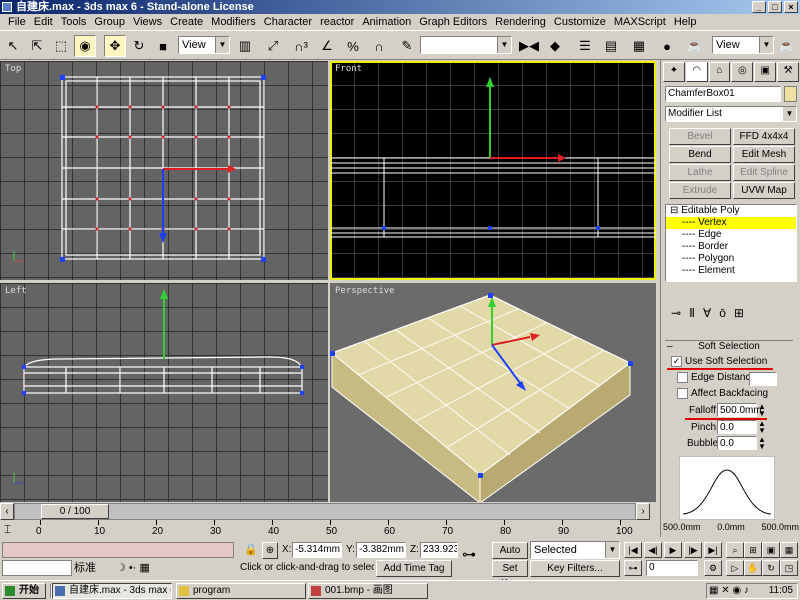 This screenshot has height=600, width=800. What do you see at coordinates (74, 22) in the screenshot?
I see `menu-item-tools: Tools` at bounding box center [74, 22].